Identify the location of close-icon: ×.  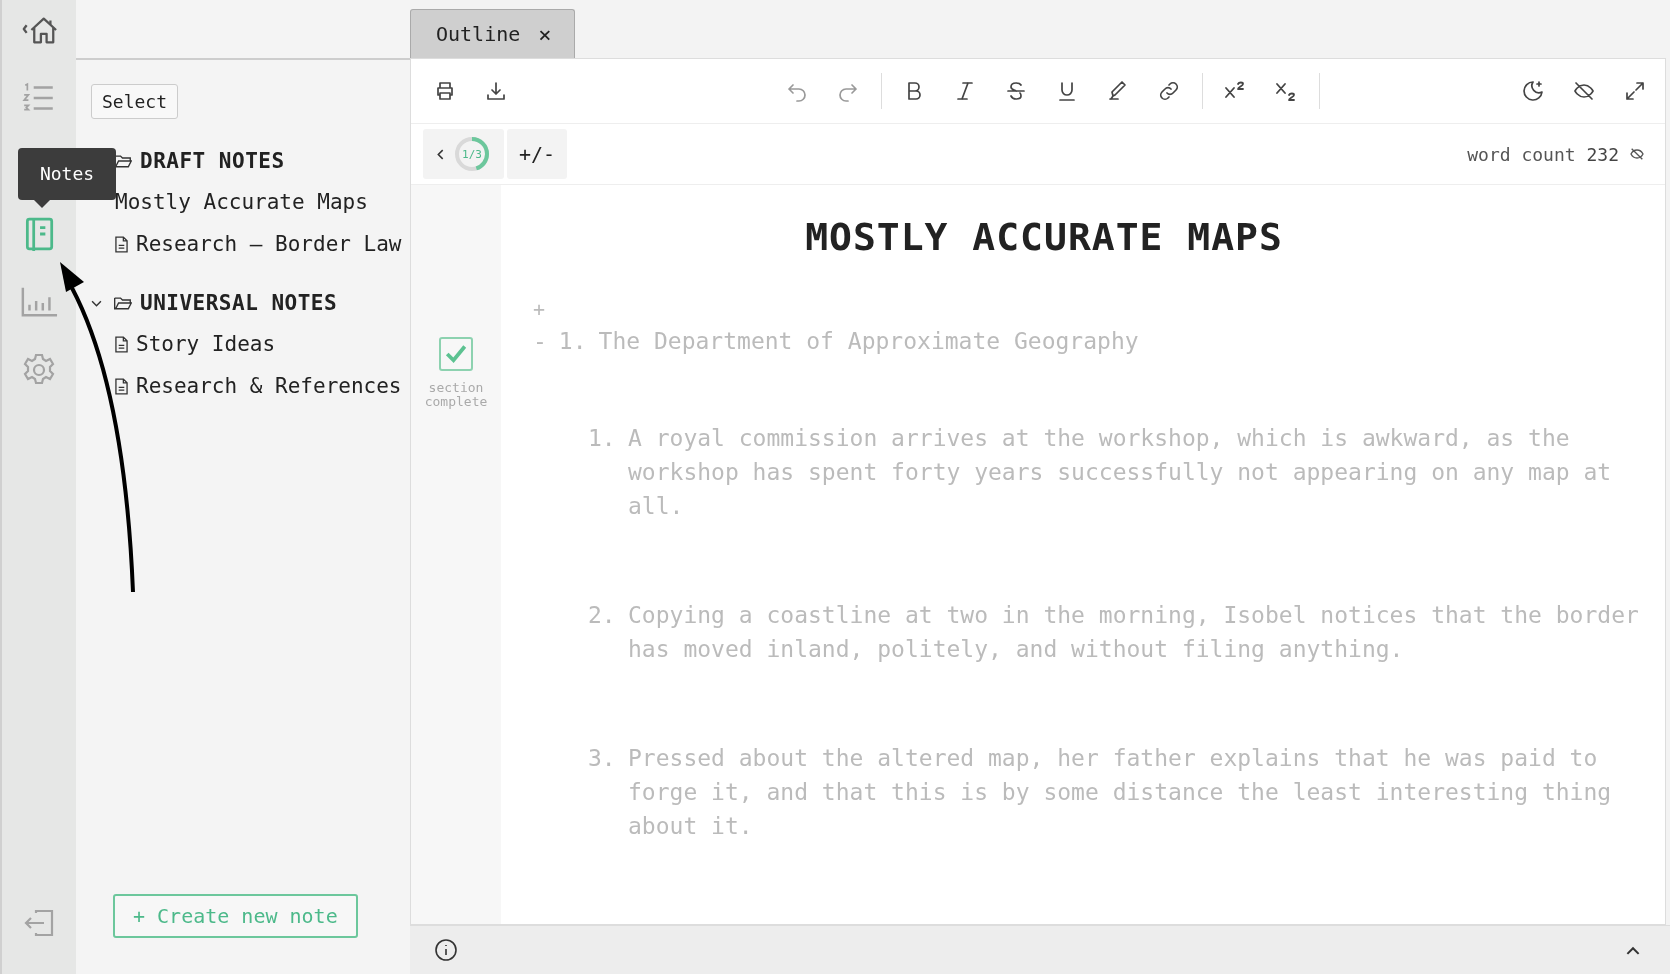
(545, 34).